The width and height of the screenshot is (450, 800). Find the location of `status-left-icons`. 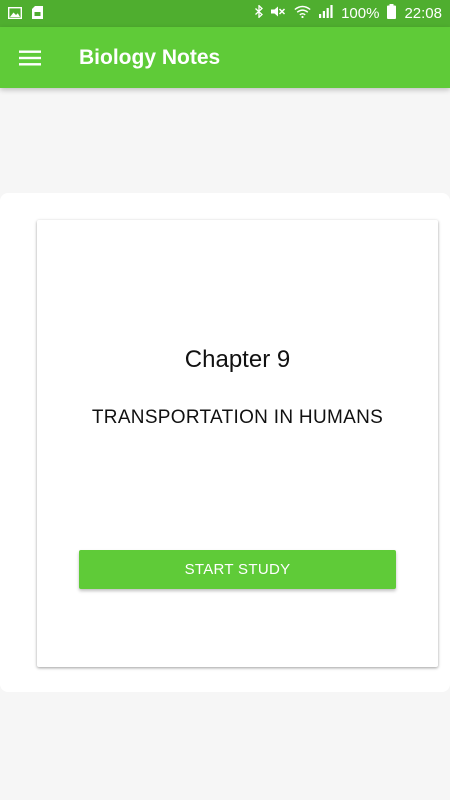

status-left-icons is located at coordinates (25, 15).